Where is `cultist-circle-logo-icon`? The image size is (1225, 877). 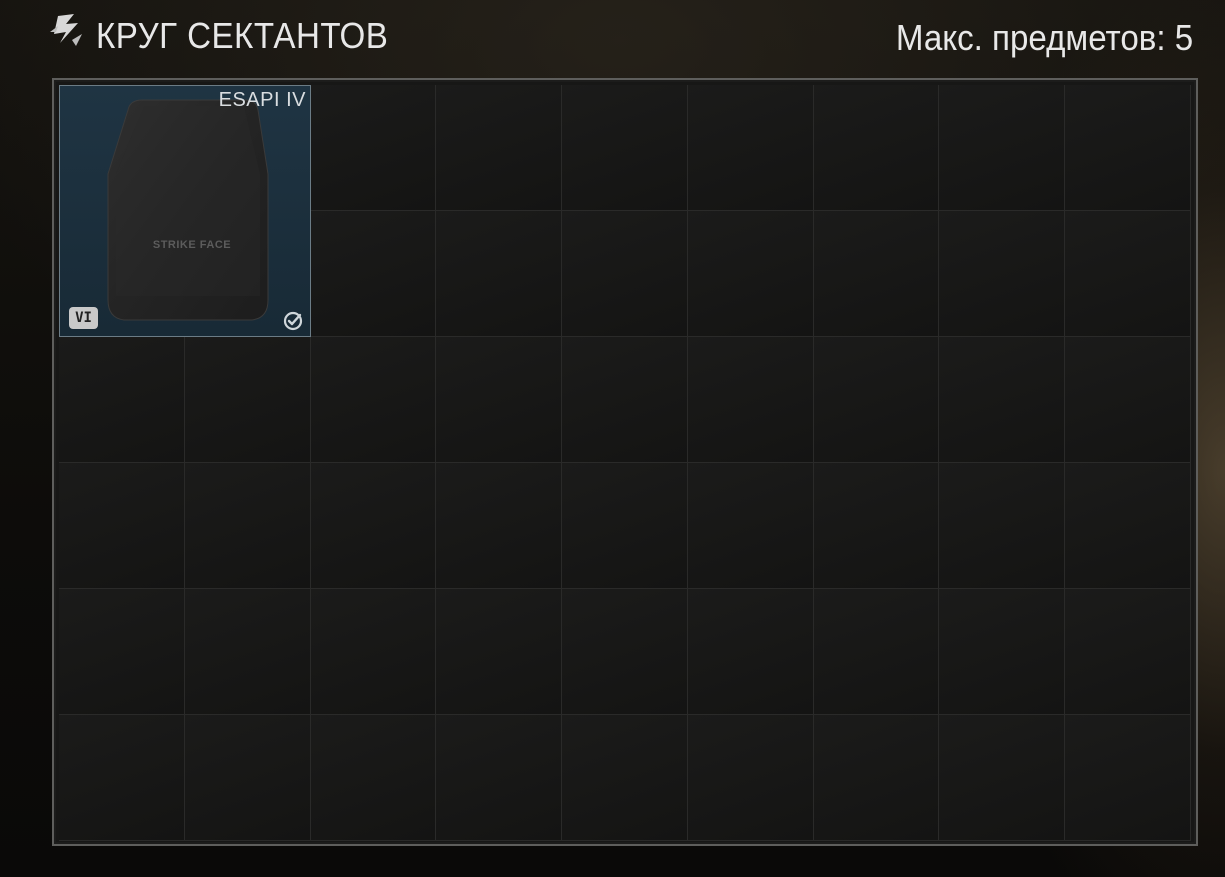 cultist-circle-logo-icon is located at coordinates (66, 30).